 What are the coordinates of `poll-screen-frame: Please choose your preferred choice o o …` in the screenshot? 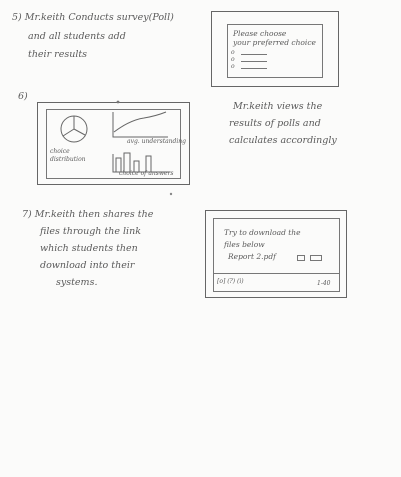 It's located at (275, 49).